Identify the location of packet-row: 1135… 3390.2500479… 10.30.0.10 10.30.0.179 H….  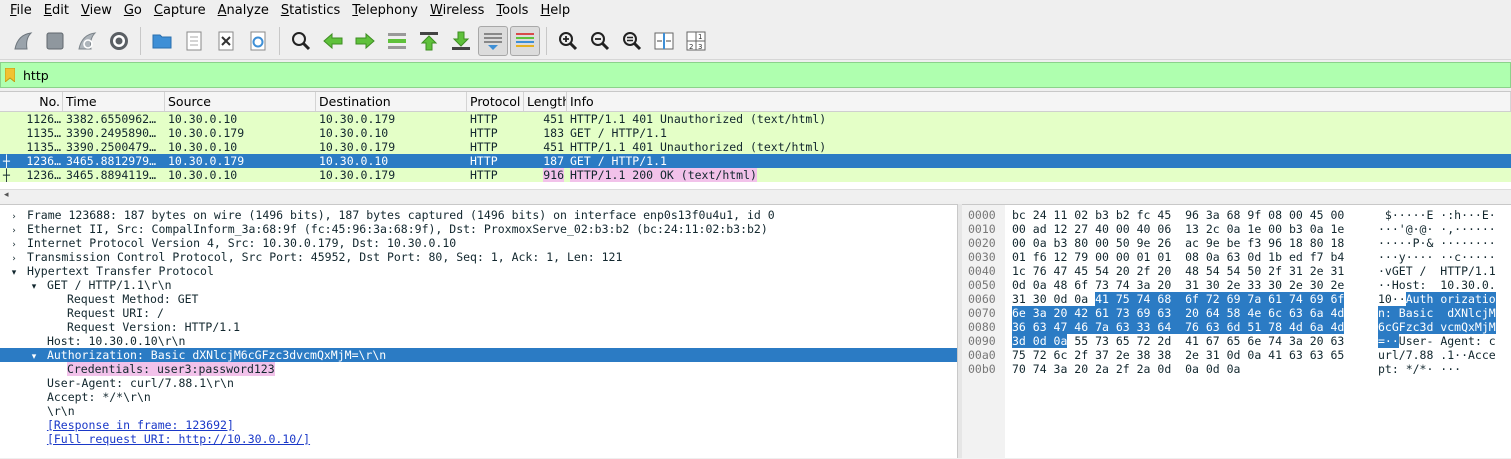
(755, 147).